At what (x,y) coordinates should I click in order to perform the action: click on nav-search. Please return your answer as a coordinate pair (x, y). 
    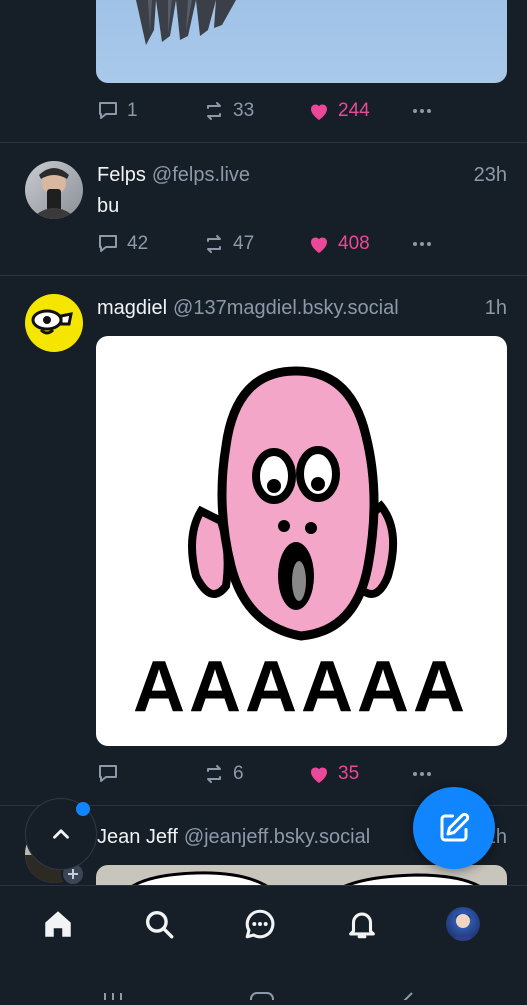
    Looking at the image, I should click on (159, 924).